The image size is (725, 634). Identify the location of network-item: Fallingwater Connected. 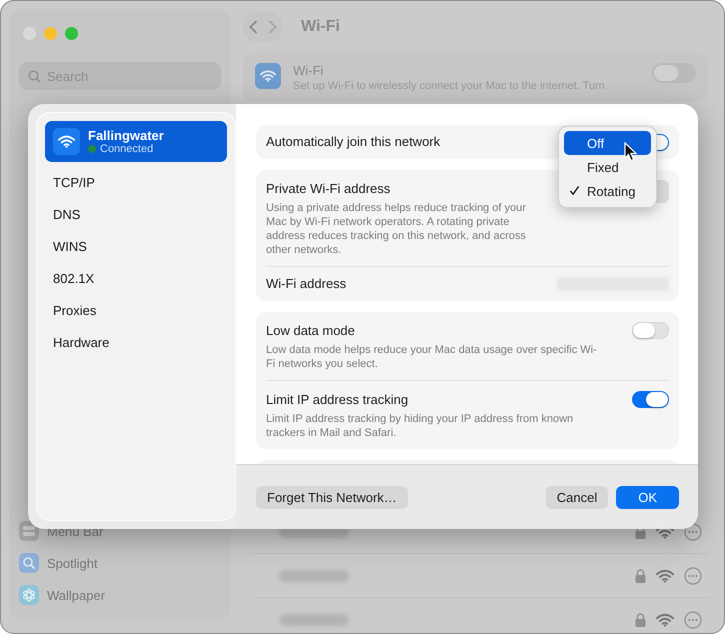
(136, 141).